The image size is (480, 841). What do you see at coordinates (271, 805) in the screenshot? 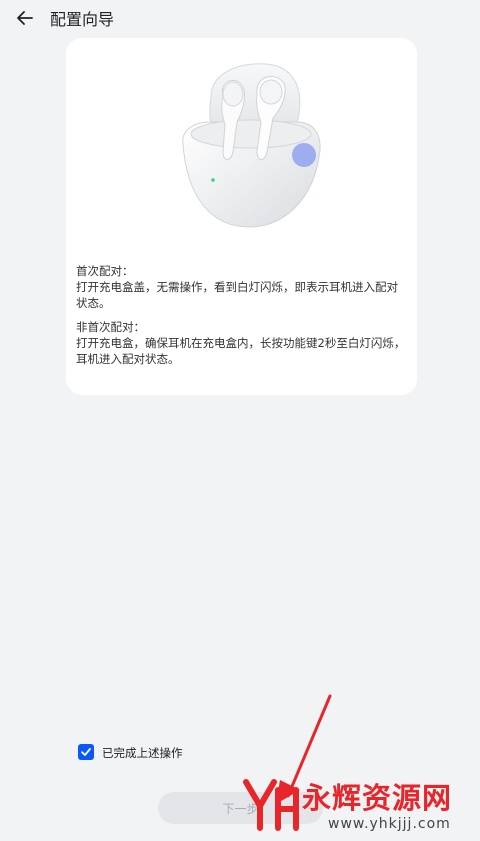
I see `watermark-logo-icon` at bounding box center [271, 805].